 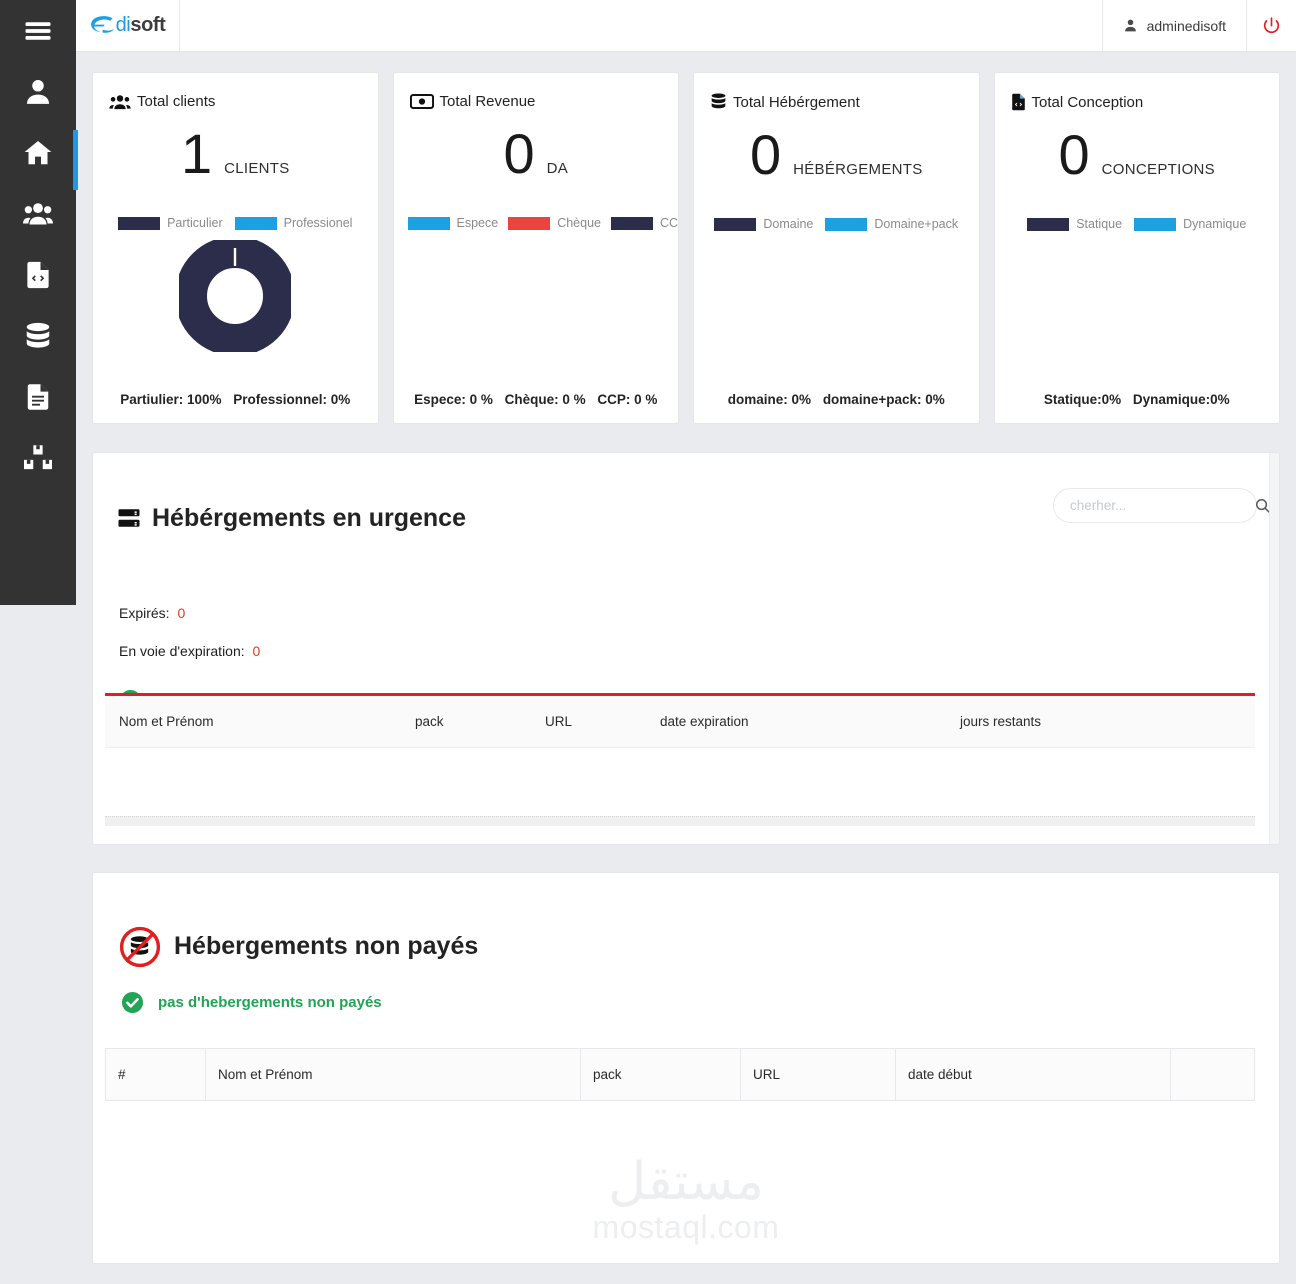 I want to click on sidebar-item-profile, so click(x=38, y=91).